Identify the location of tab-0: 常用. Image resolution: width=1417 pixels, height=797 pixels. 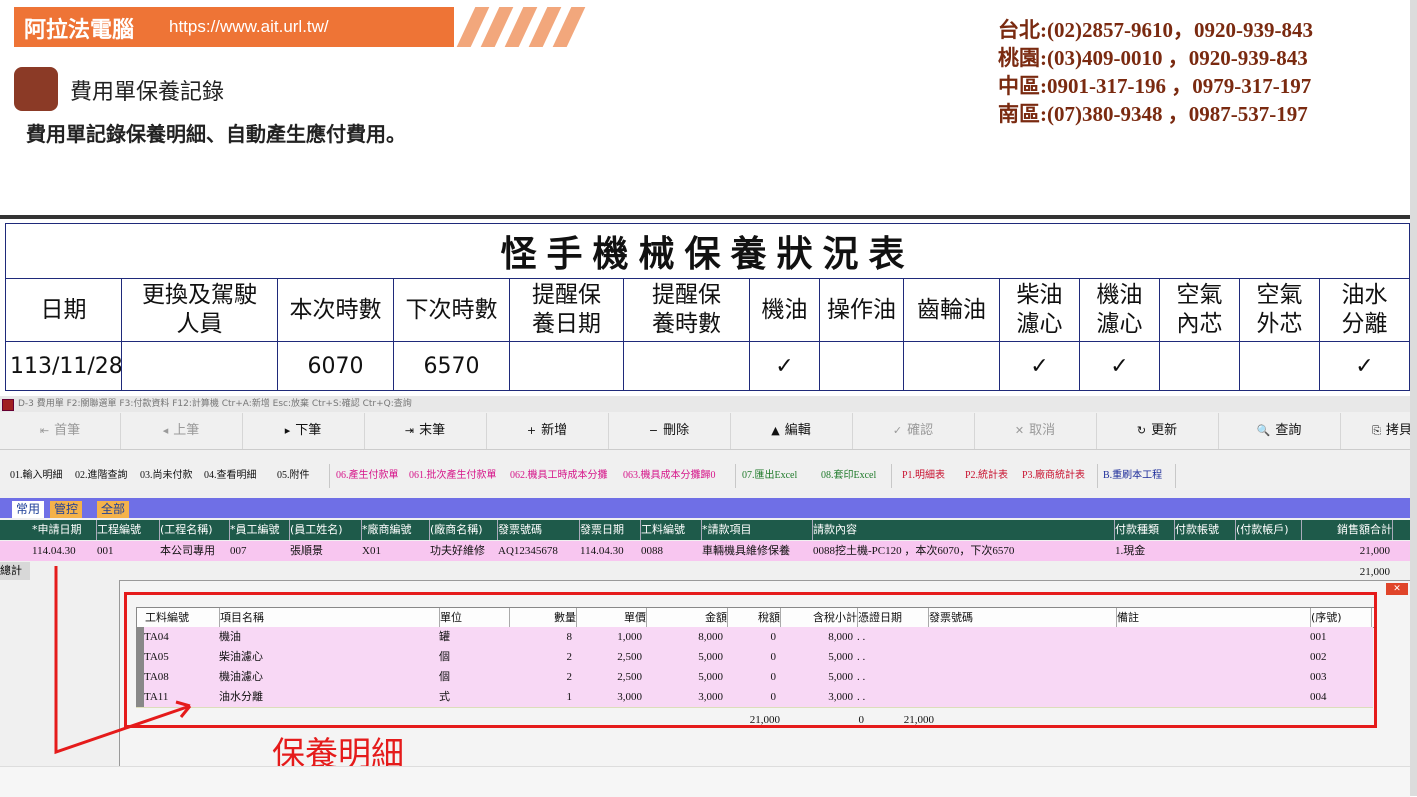
(28, 509).